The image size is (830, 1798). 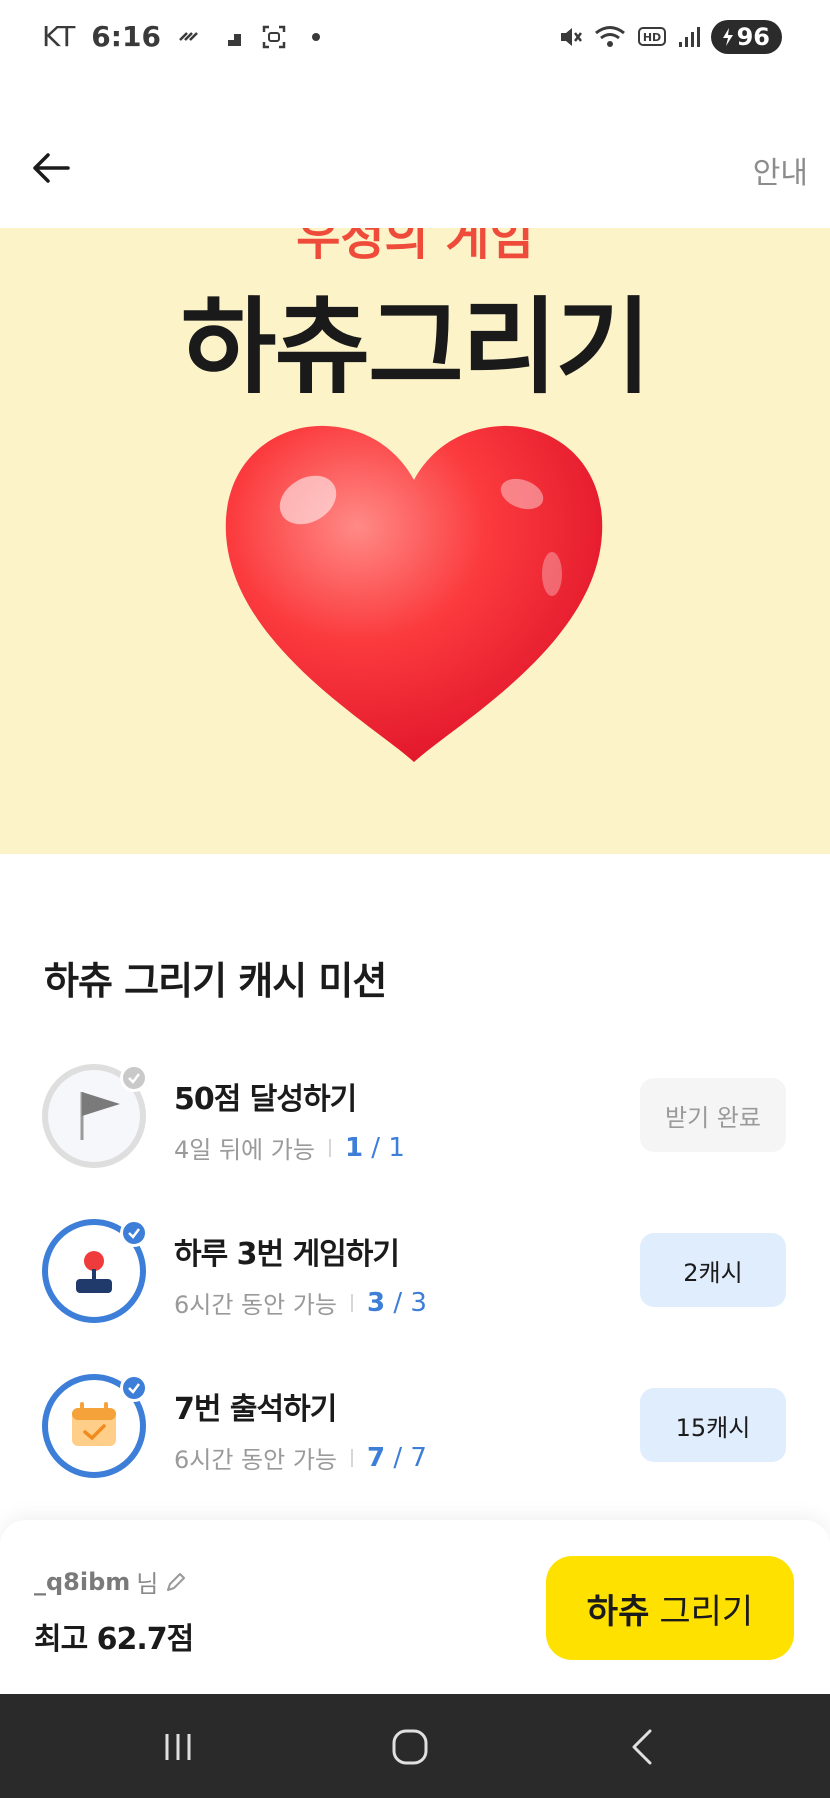 I want to click on notification-dot-icon, so click(x=315, y=36).